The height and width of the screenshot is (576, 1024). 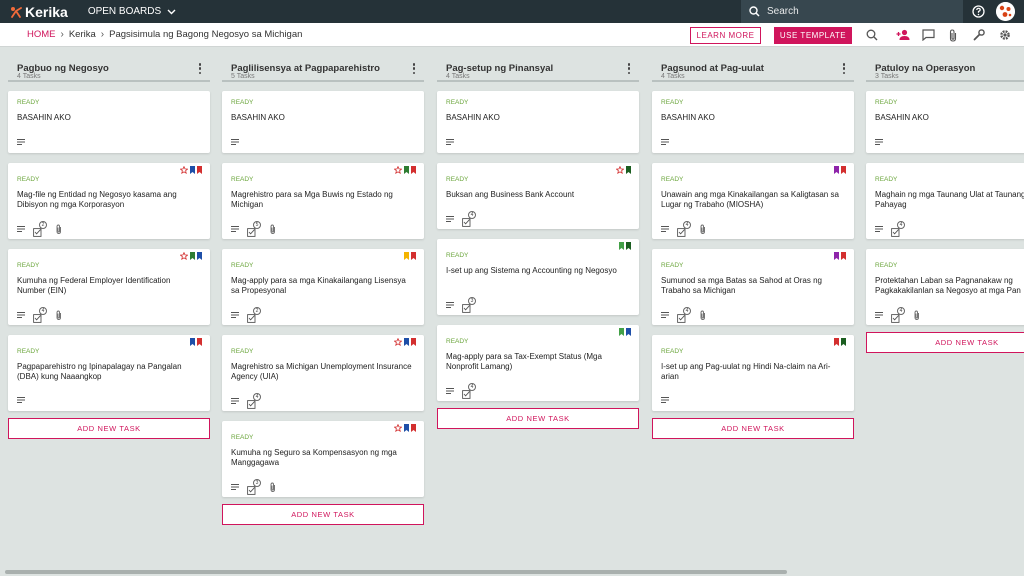 What do you see at coordinates (725, 35) in the screenshot?
I see `learn-more-button: LEARN MORE` at bounding box center [725, 35].